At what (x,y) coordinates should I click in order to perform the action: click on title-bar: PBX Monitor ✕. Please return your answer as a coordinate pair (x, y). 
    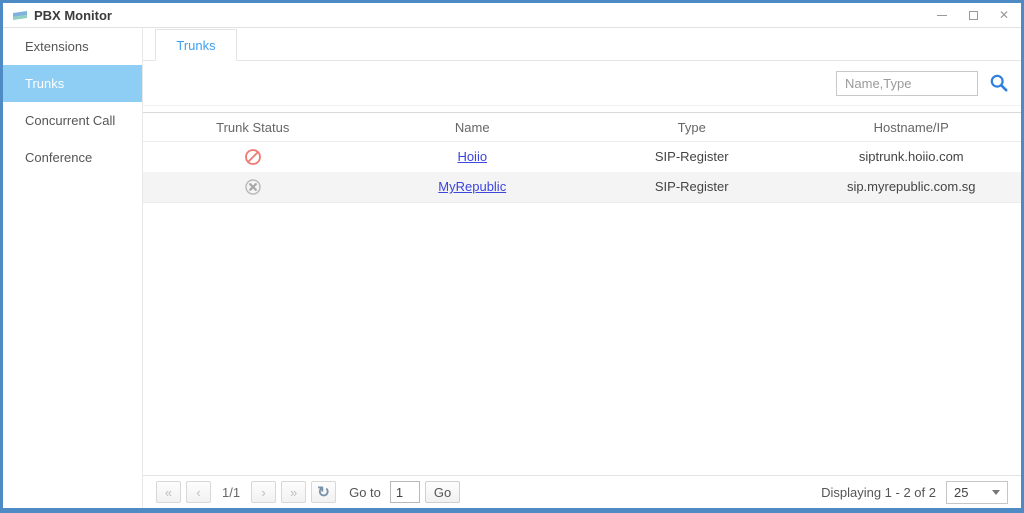
    Looking at the image, I should click on (512, 15).